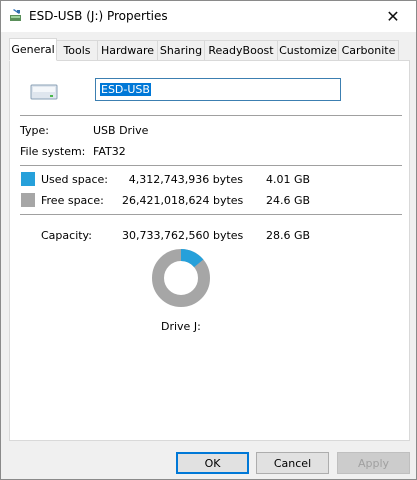 The height and width of the screenshot is (480, 417). I want to click on cancel-button: Cancel, so click(292, 463).